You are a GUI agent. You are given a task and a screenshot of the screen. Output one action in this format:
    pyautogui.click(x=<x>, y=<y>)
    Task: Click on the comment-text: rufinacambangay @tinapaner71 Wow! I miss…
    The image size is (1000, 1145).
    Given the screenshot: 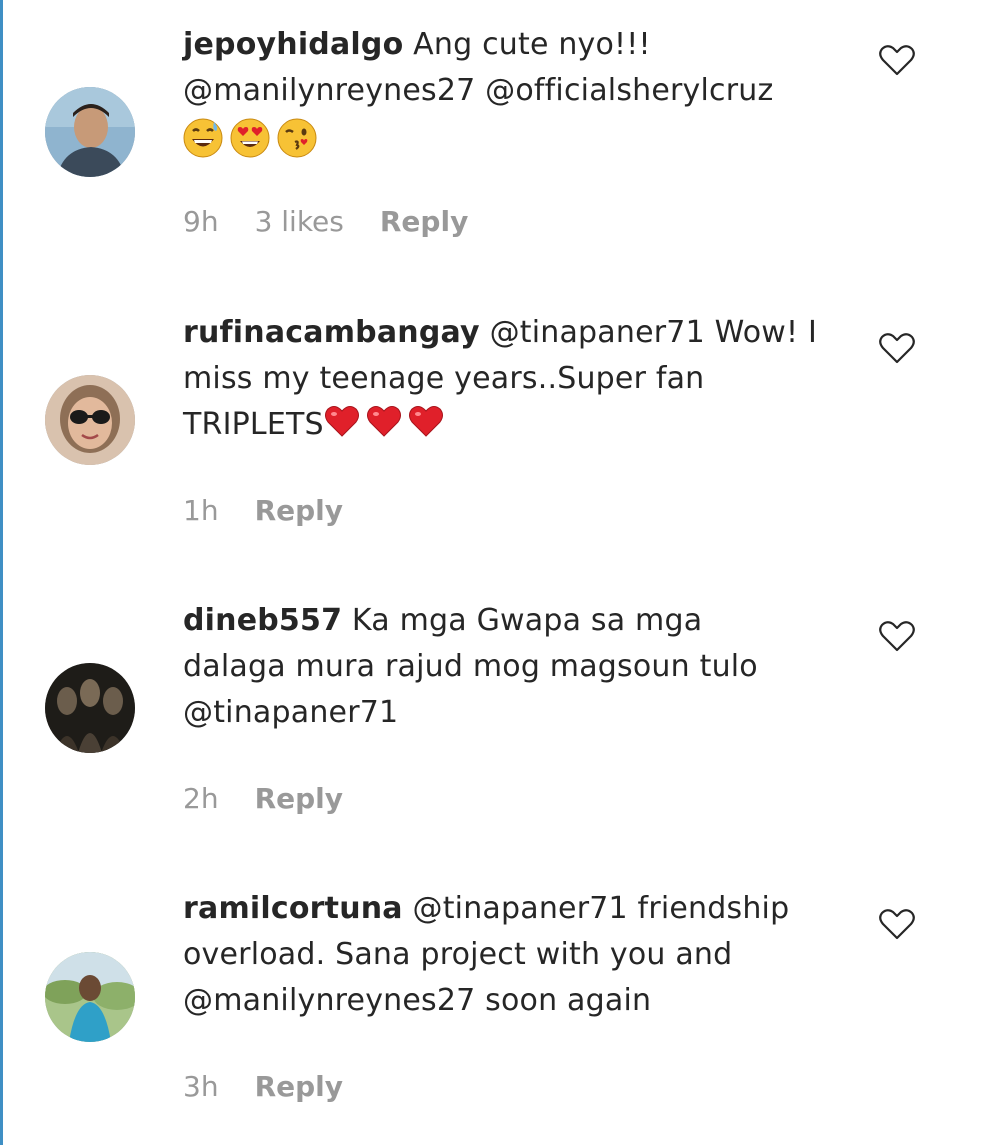 What is the action you would take?
    pyautogui.click(x=518, y=379)
    